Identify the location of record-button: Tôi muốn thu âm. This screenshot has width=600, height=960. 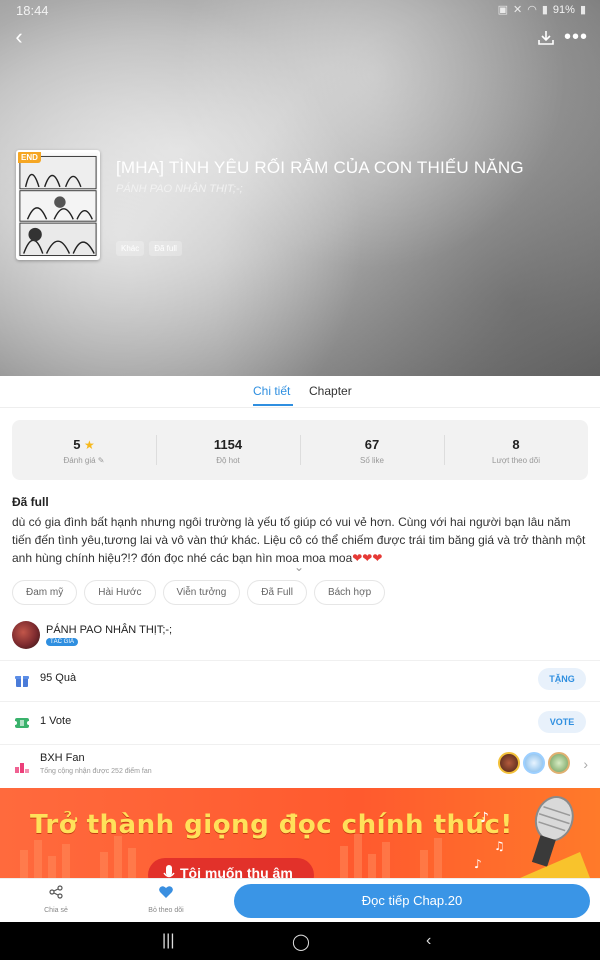
(231, 869).